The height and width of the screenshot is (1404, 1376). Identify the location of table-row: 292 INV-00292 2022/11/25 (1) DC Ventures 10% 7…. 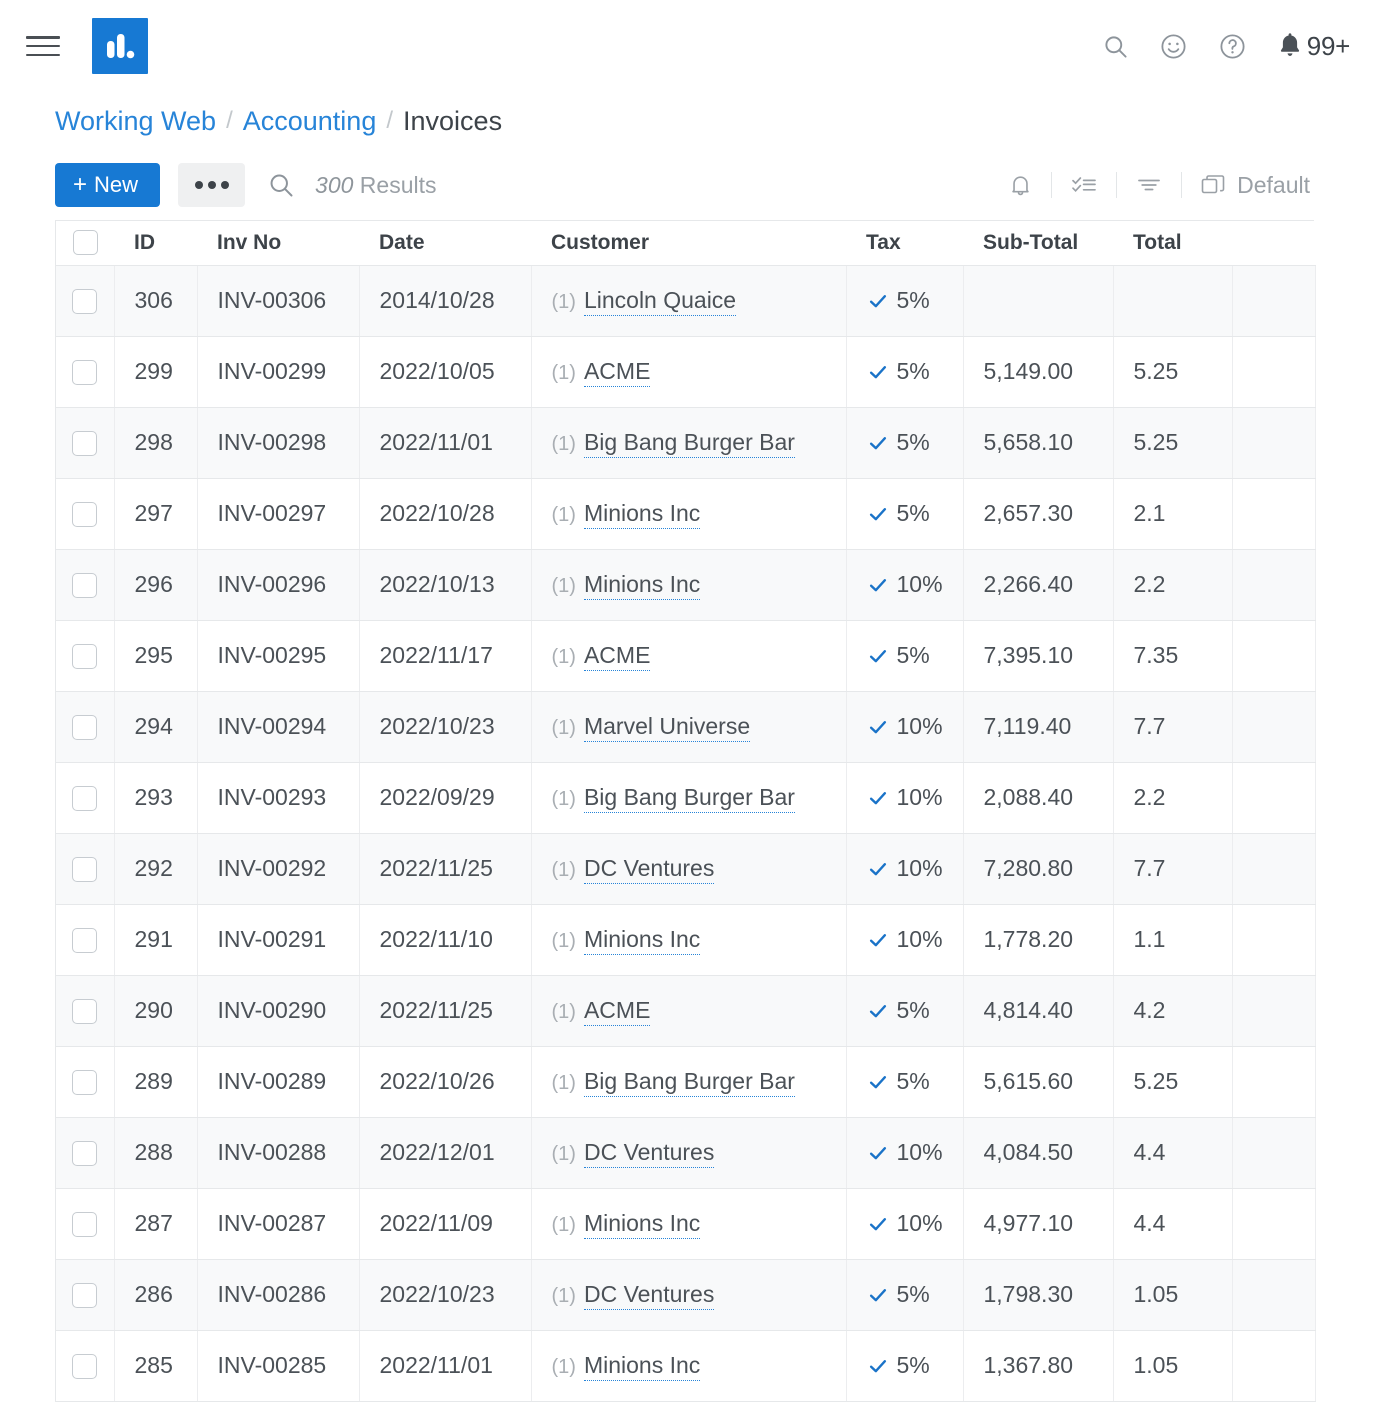
(686, 869).